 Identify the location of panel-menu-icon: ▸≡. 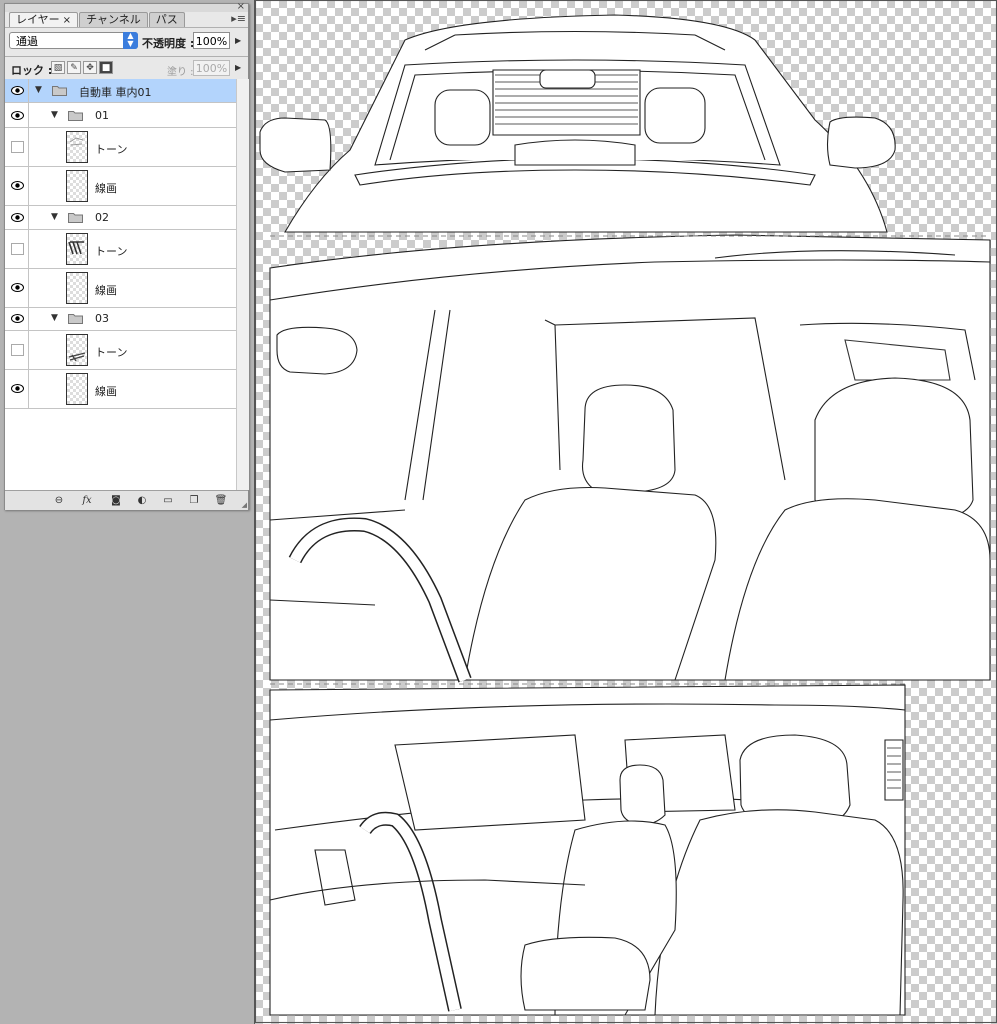
(238, 18).